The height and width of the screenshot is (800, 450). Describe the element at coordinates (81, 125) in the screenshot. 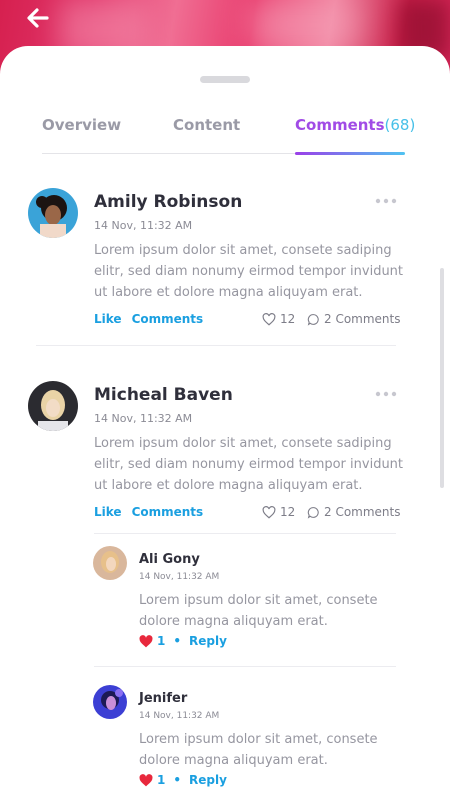

I see `tab-overview: Overview` at that location.